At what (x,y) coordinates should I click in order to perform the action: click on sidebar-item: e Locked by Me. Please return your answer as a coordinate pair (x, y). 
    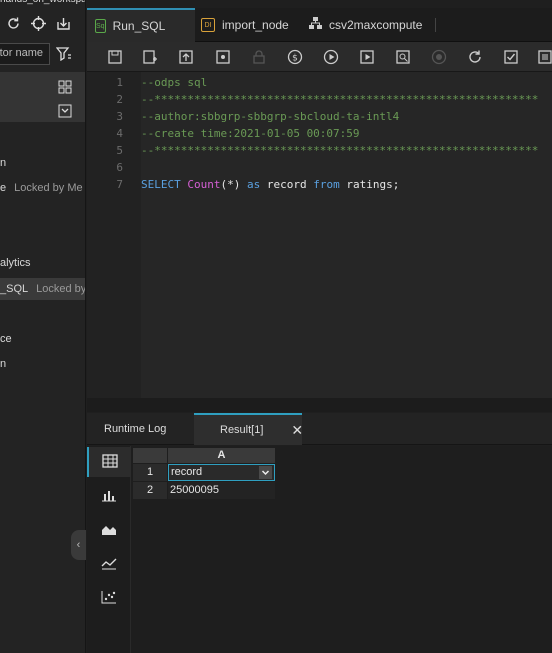
    Looking at the image, I should click on (41, 188).